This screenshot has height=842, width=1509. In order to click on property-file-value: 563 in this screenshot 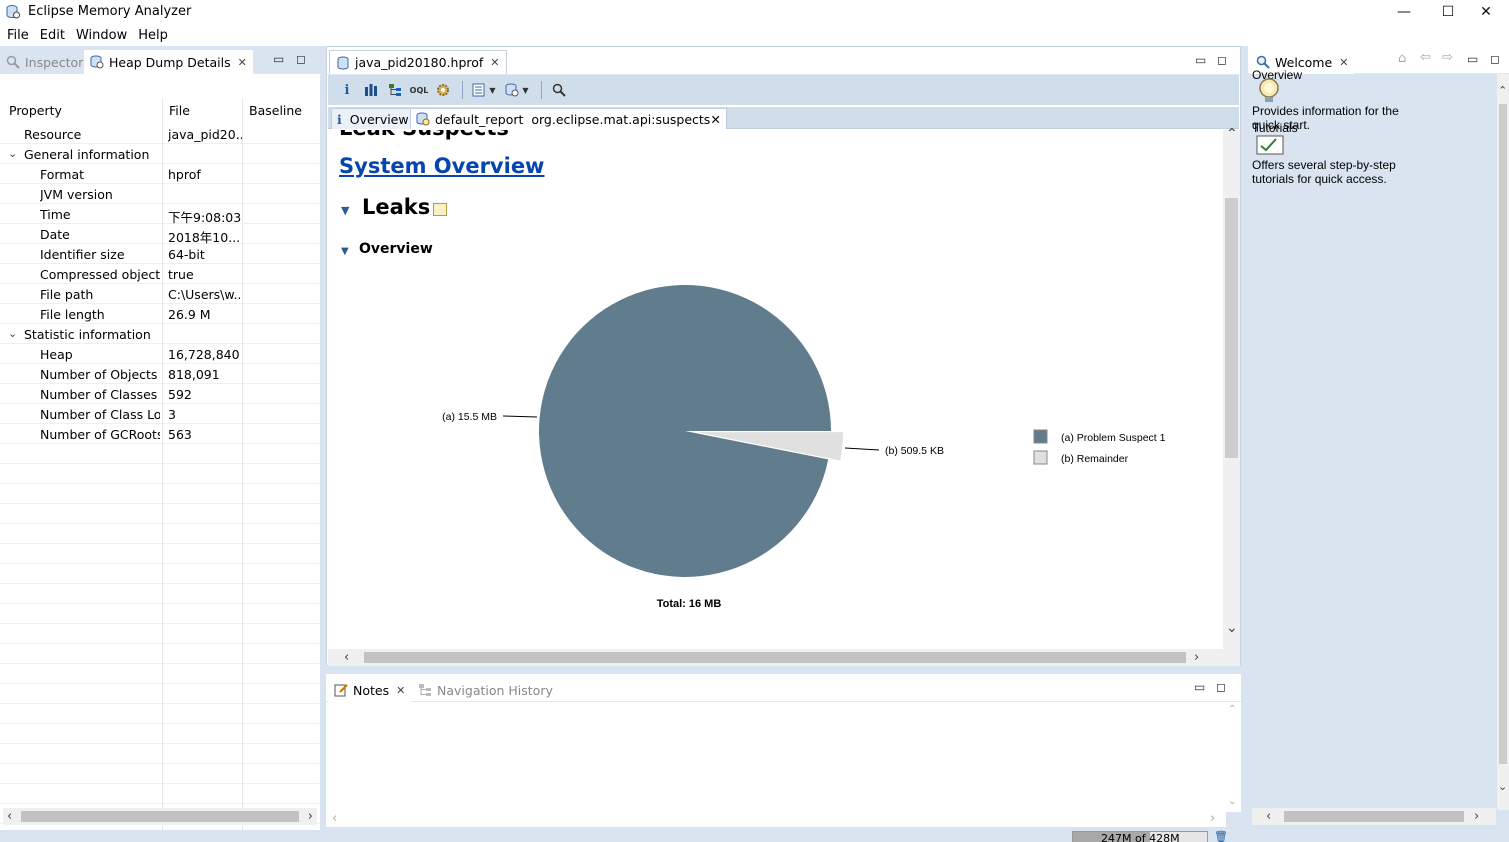, I will do `click(180, 434)`.